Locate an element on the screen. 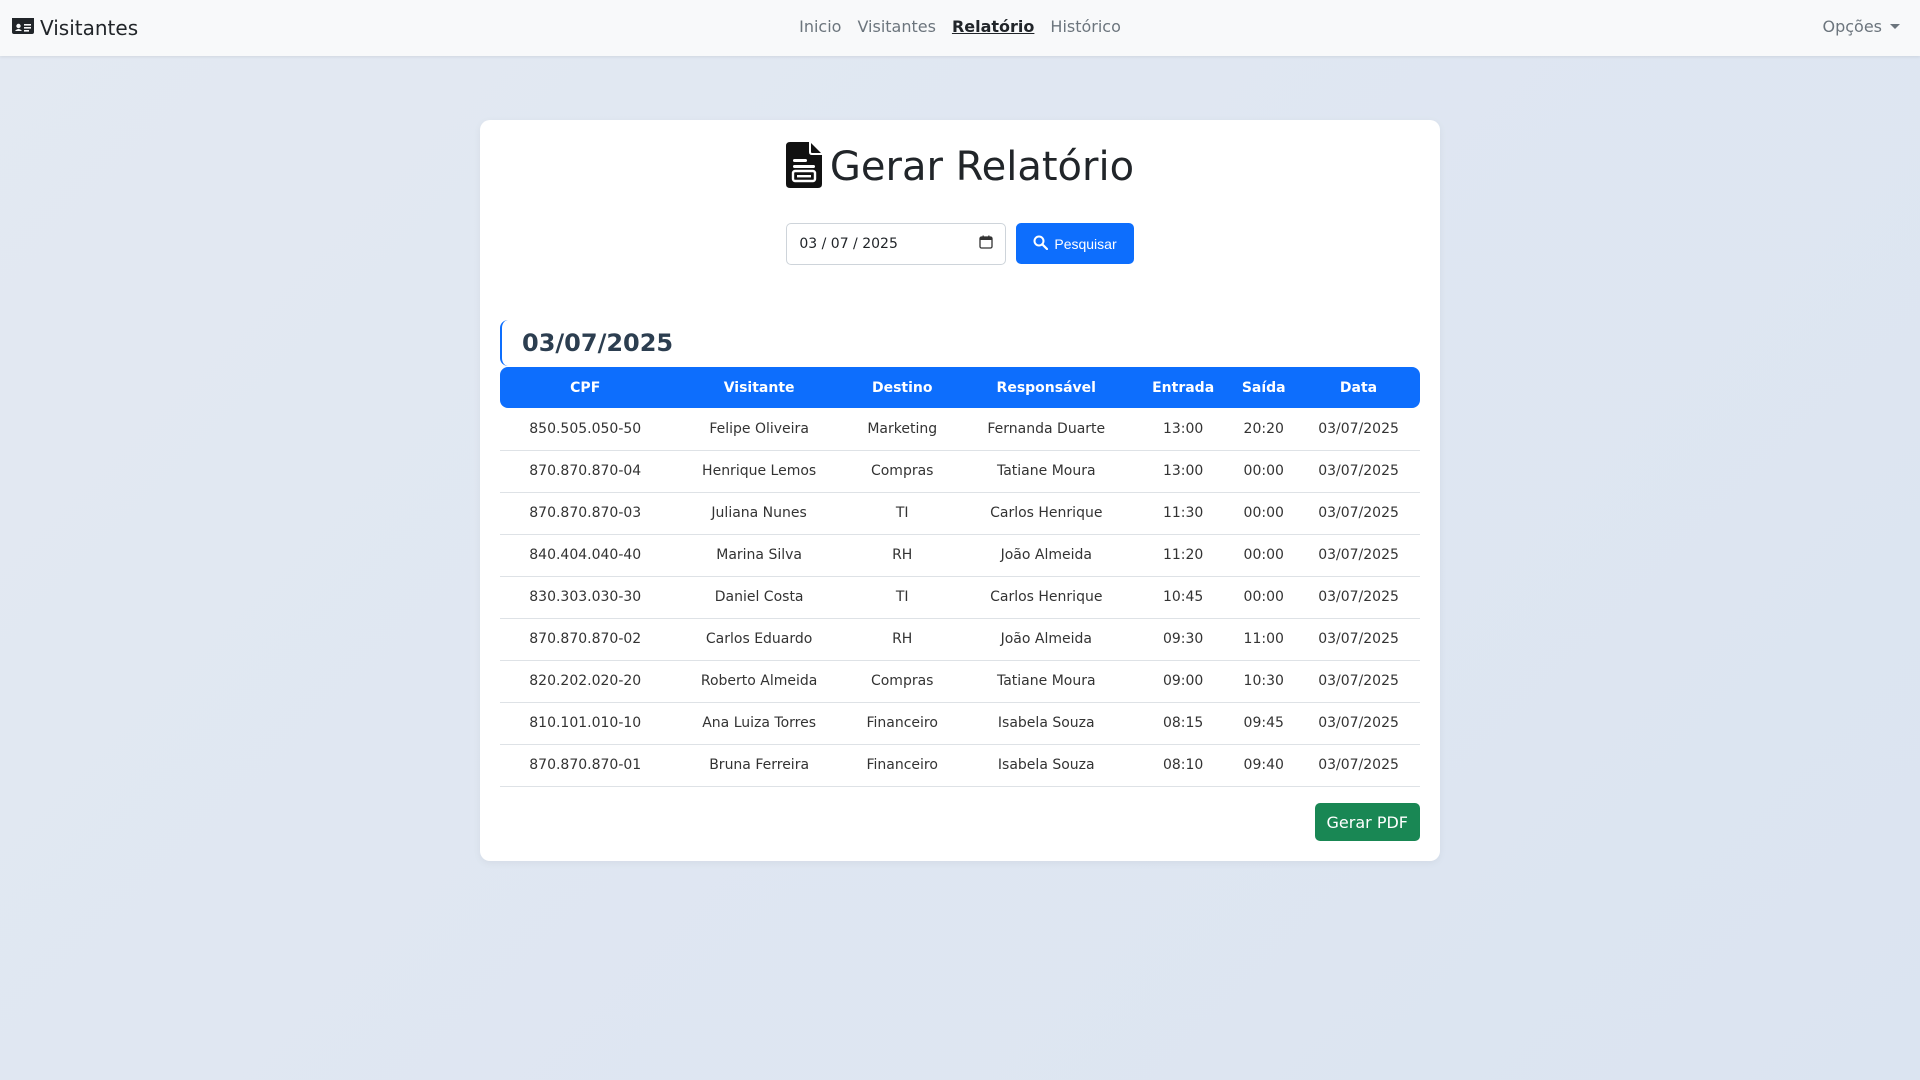 The height and width of the screenshot is (1080, 1920). cell-saida: 10:30 is located at coordinates (1264, 681).